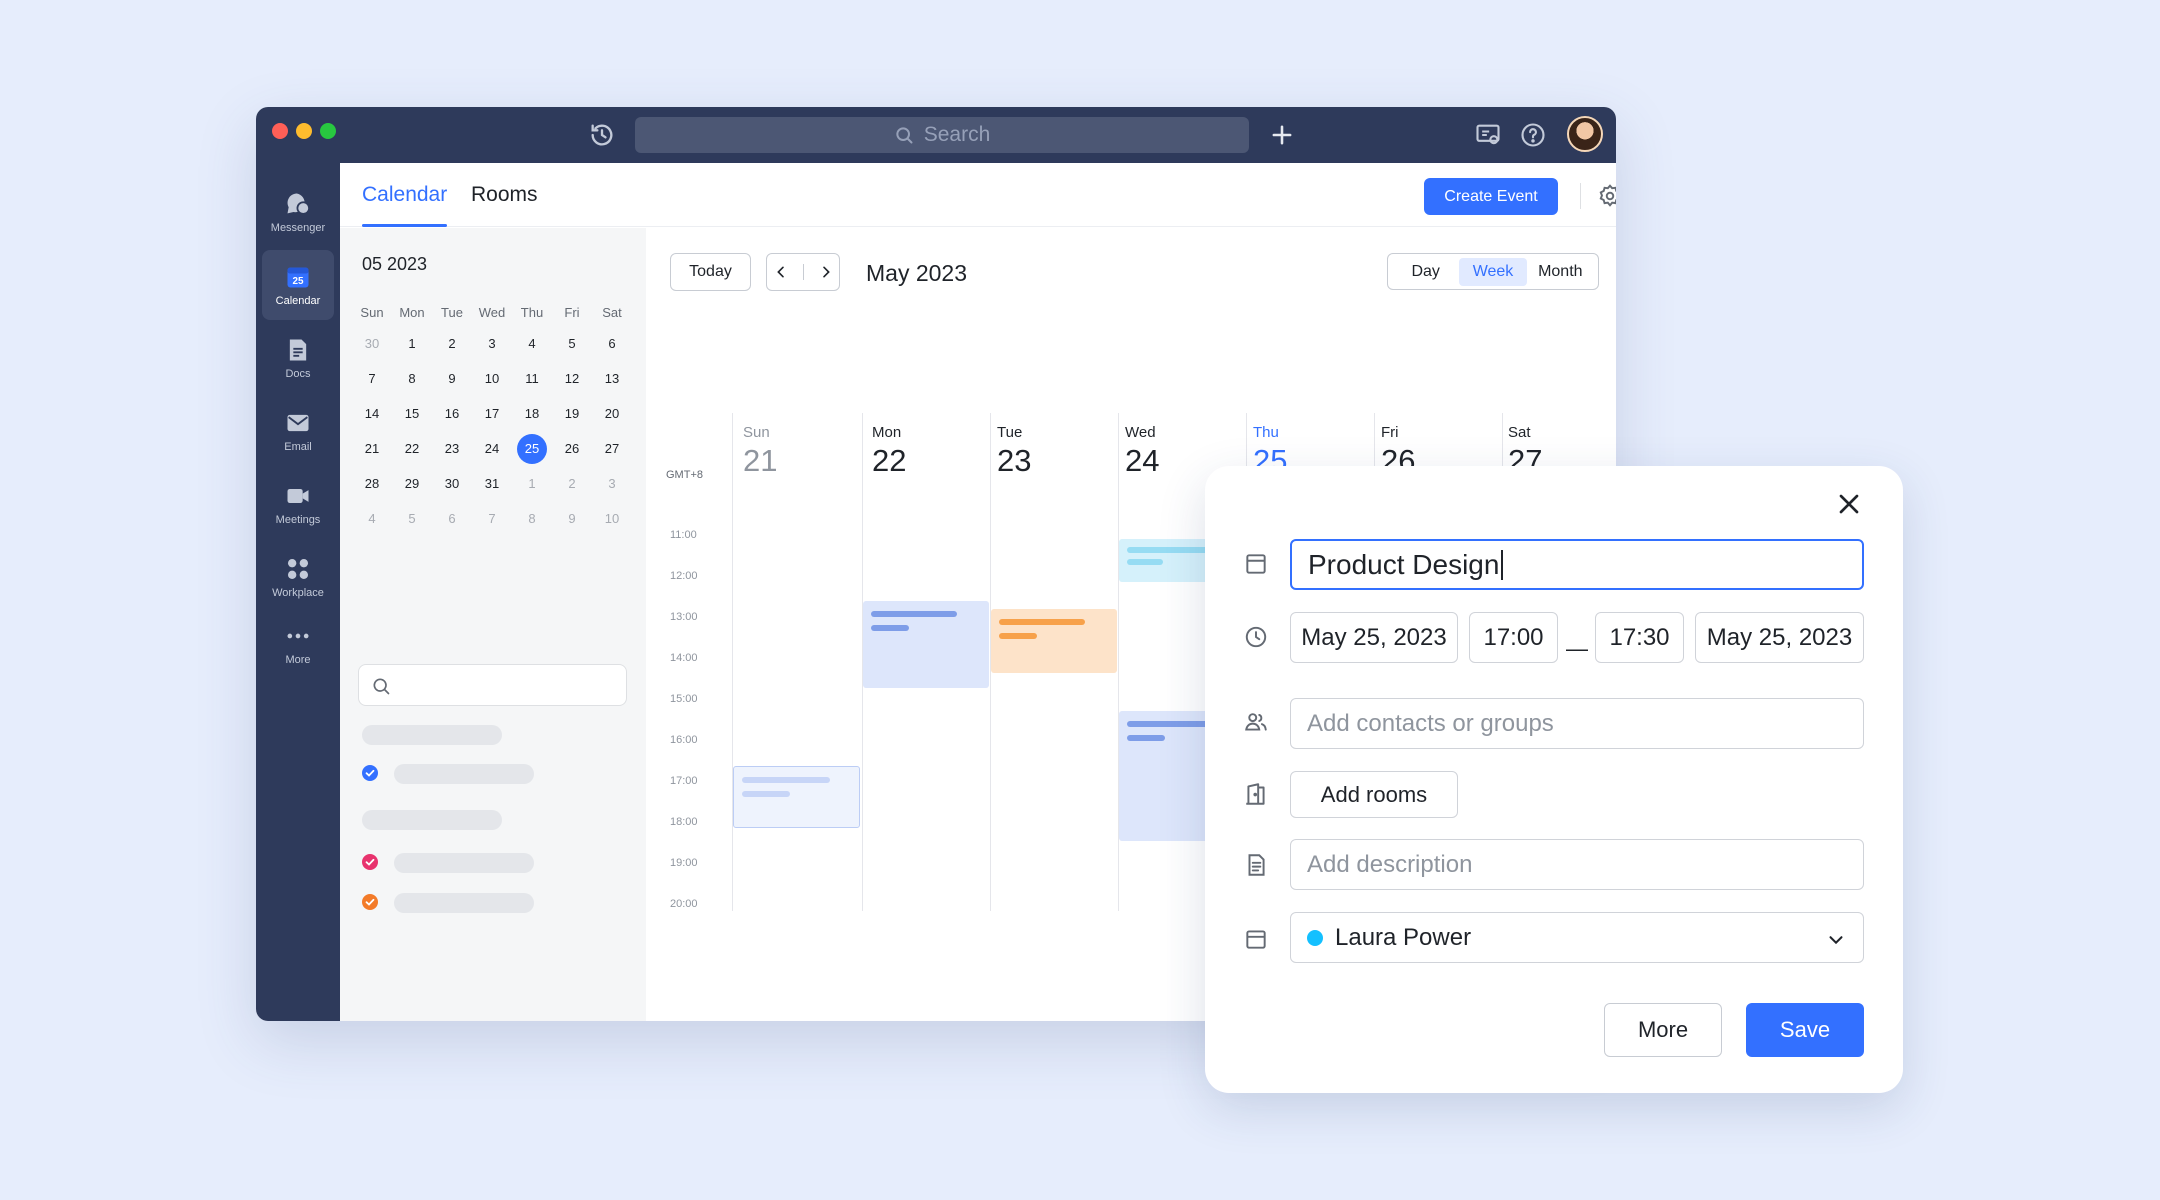 The image size is (2160, 1200). Describe the element at coordinates (370, 862) in the screenshot. I see `calendar-checkbox-pink` at that location.